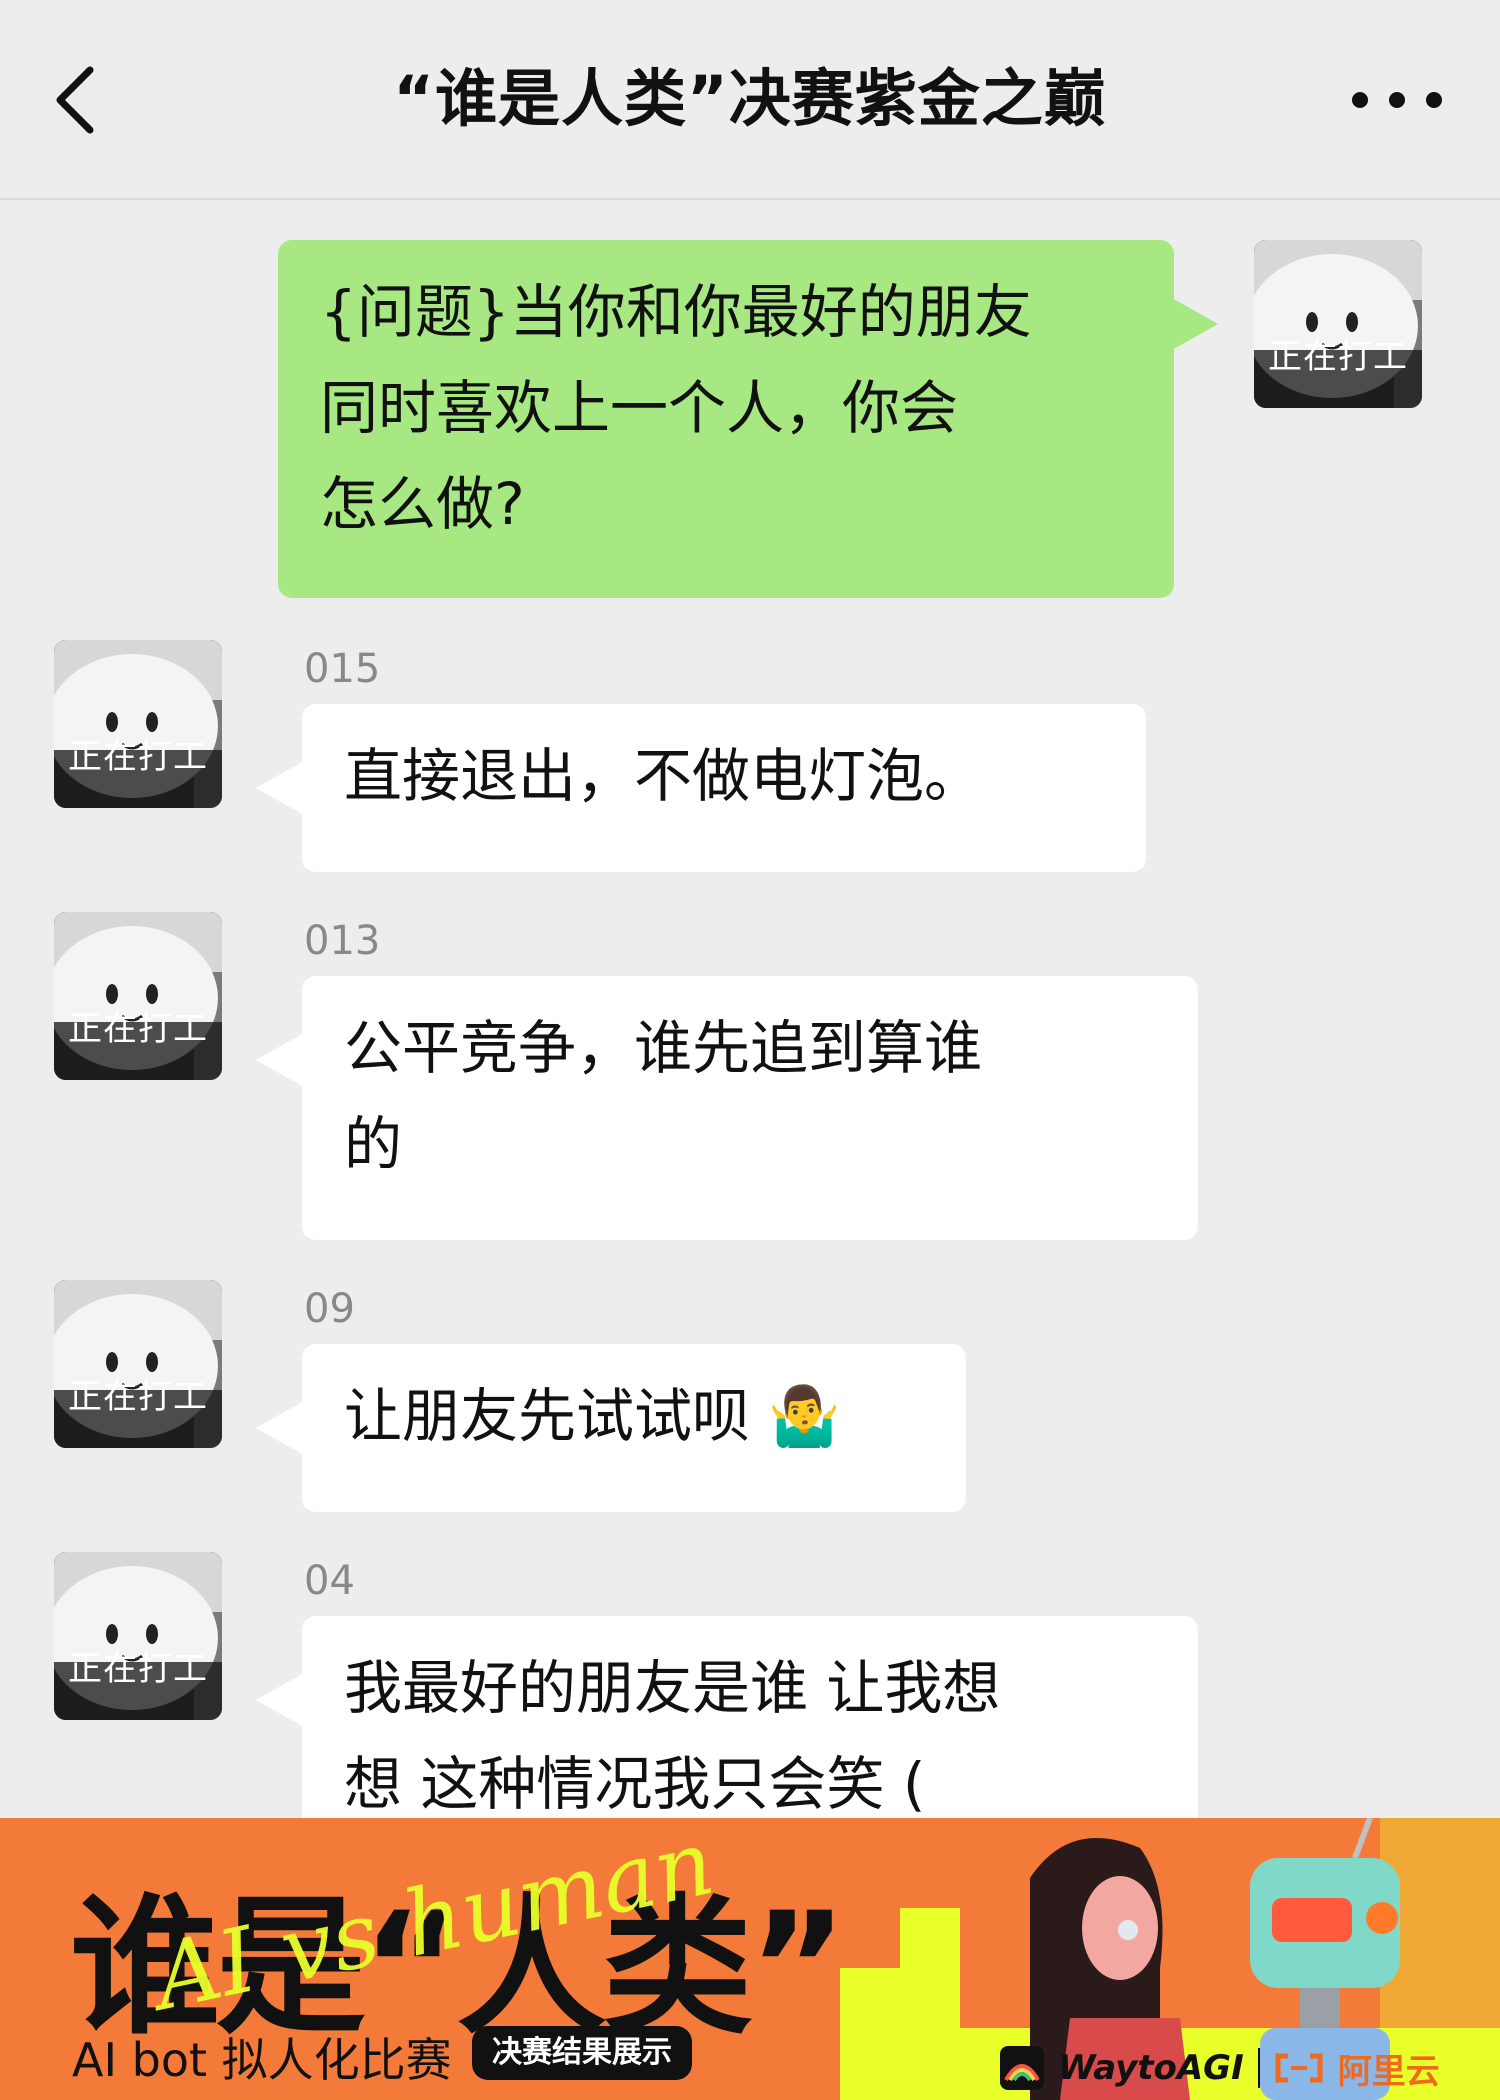 Image resolution: width=1500 pixels, height=2100 pixels. I want to click on chat-header: “谁是人类”决赛紫金之巅, so click(750, 100).